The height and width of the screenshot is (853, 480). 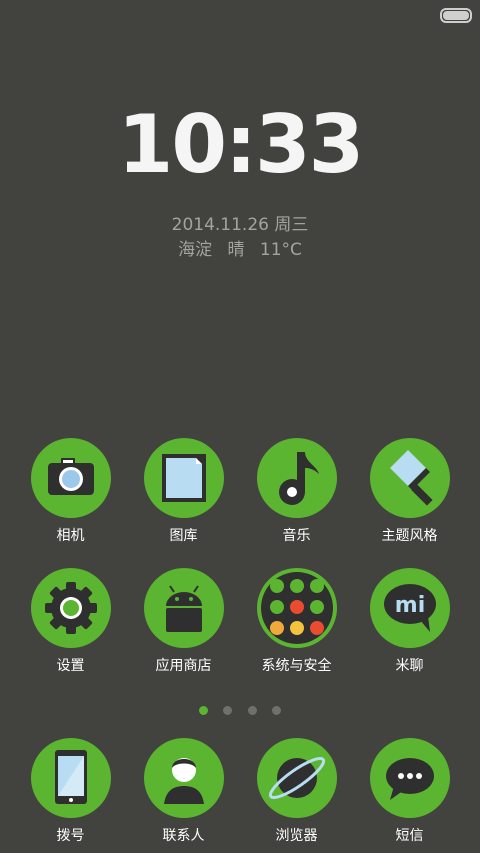 What do you see at coordinates (70, 666) in the screenshot?
I see `app-label: 设置` at bounding box center [70, 666].